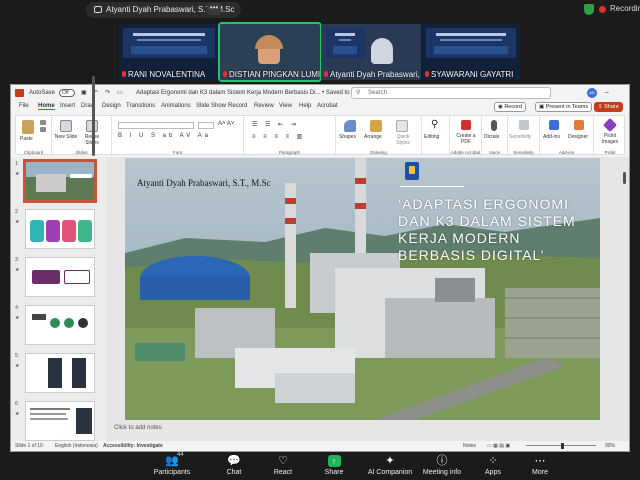 This screenshot has width=640, height=480. I want to click on create-pdf-button: Create a PDF, so click(466, 139).